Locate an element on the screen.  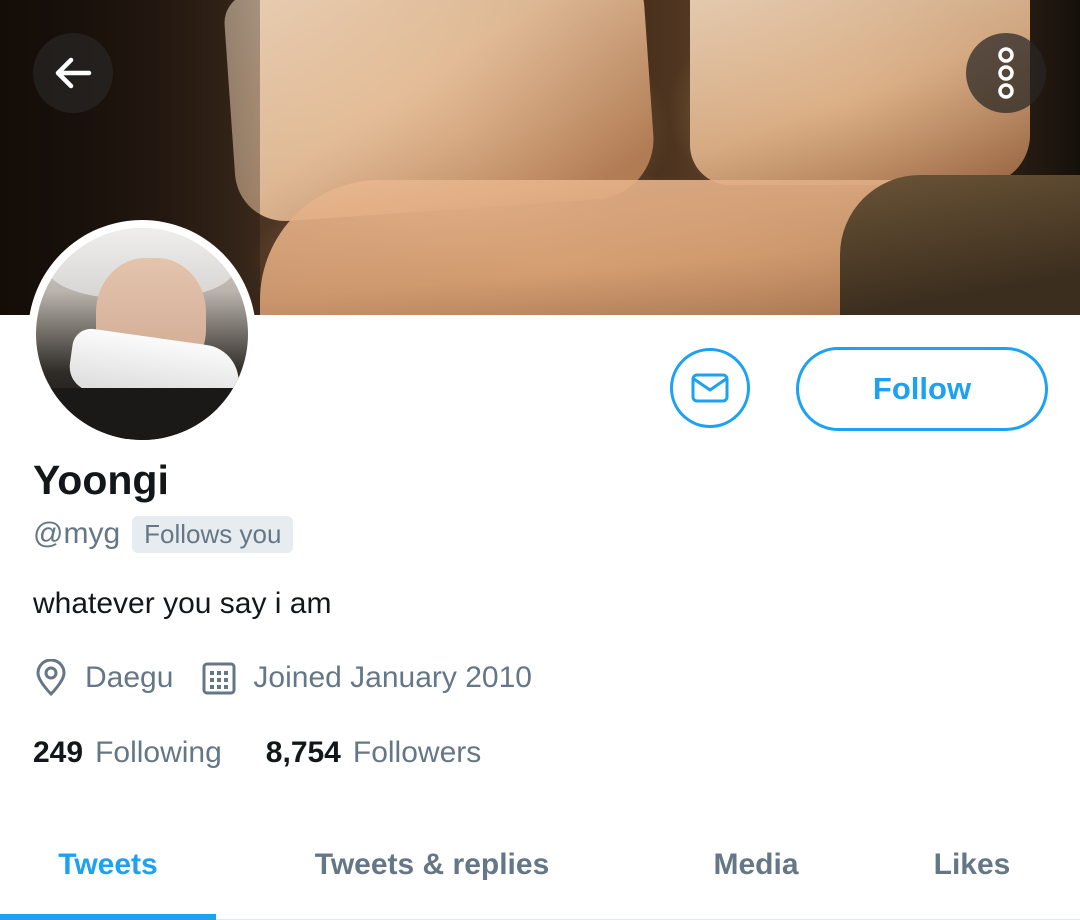
profile-tabs: Tweets Tweets & replies Media Likes is located at coordinates (540, 866).